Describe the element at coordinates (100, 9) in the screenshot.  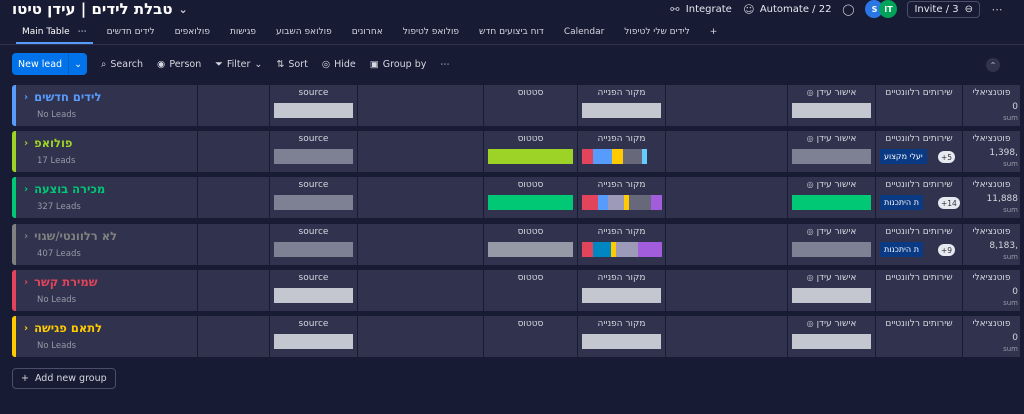
I see `board-title: טבלת לידים | עידן טיטו ⌄` at that location.